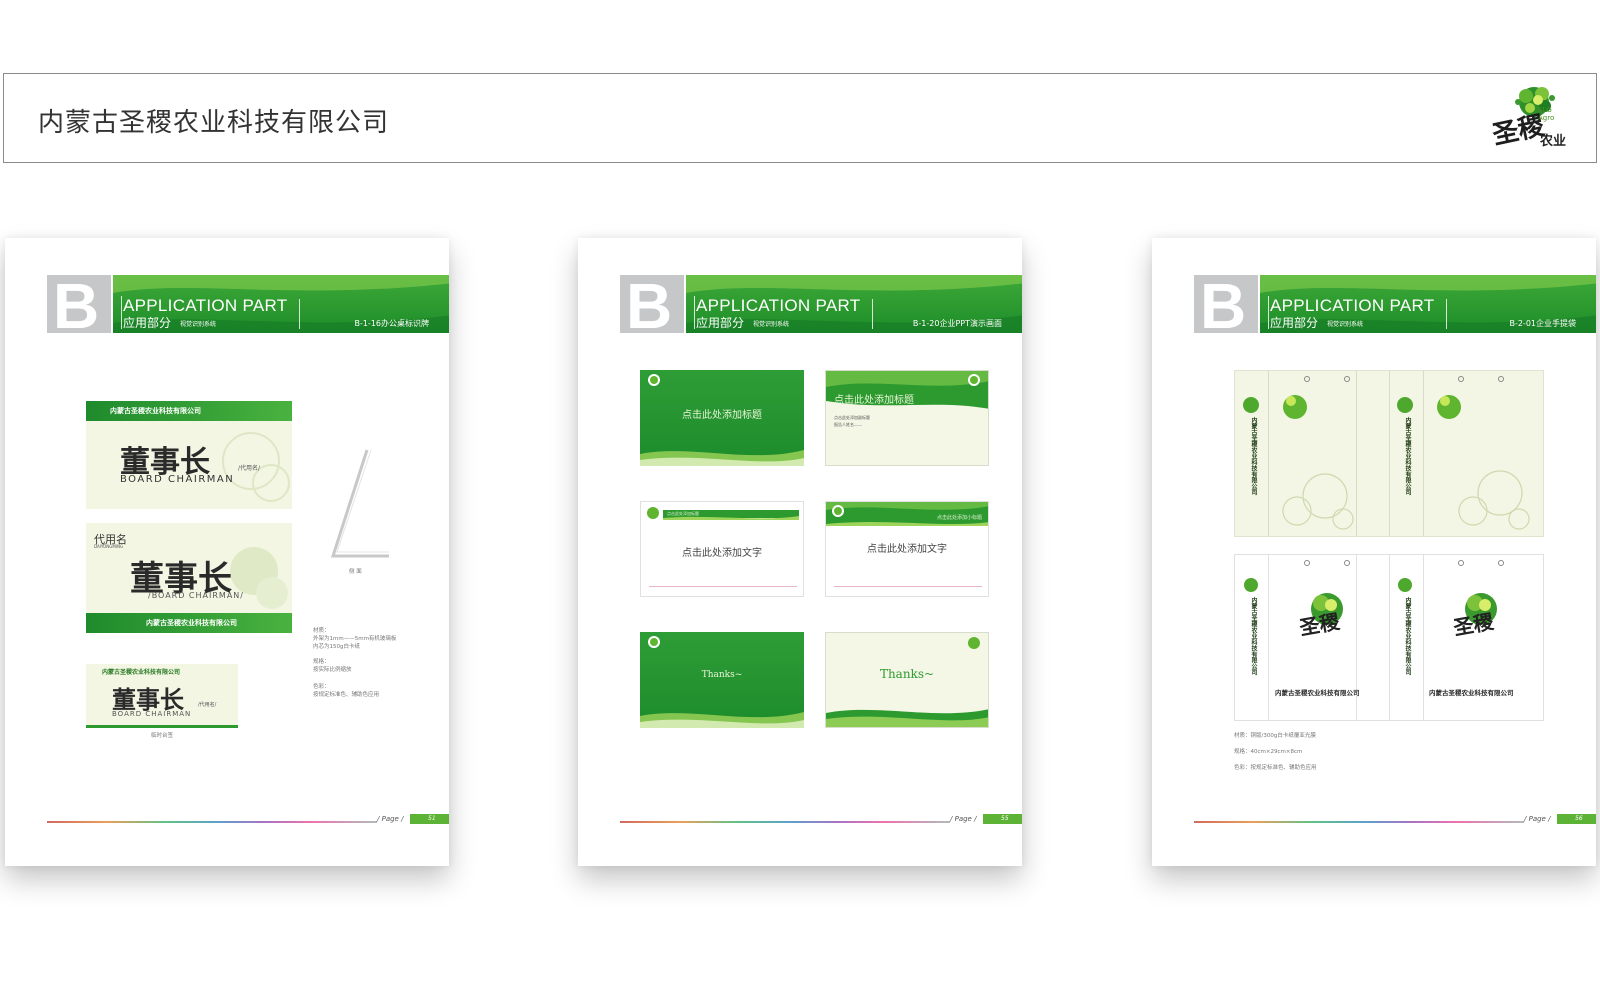  What do you see at coordinates (1386, 453) in the screenshot?
I see `leaf-pattern-icon` at bounding box center [1386, 453].